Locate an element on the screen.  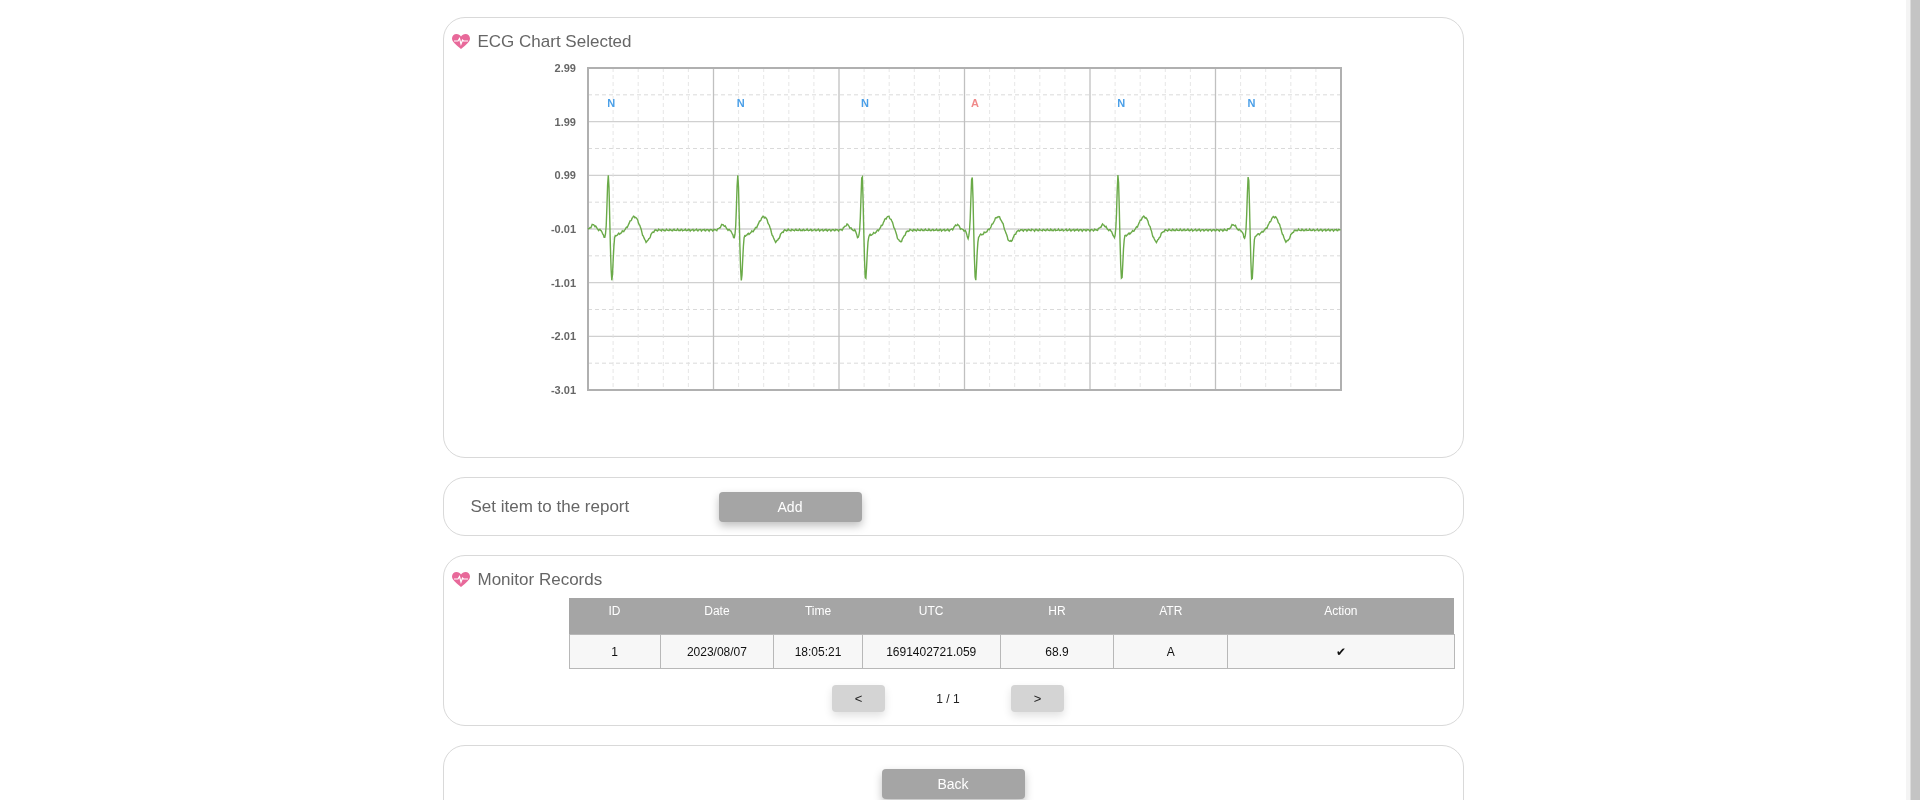
axis-tick-label: -1.01 is located at coordinates (563, 282).